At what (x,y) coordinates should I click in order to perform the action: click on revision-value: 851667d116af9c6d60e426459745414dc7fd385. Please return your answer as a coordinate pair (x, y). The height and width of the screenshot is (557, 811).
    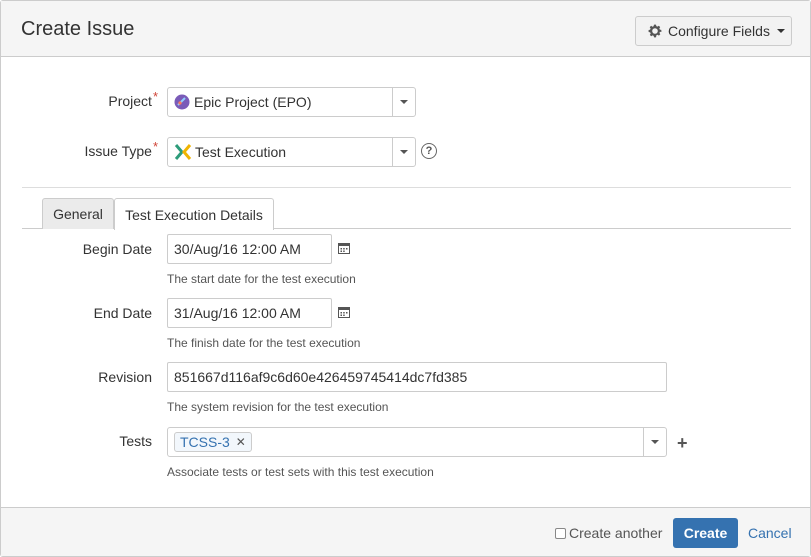
    Looking at the image, I should click on (321, 377).